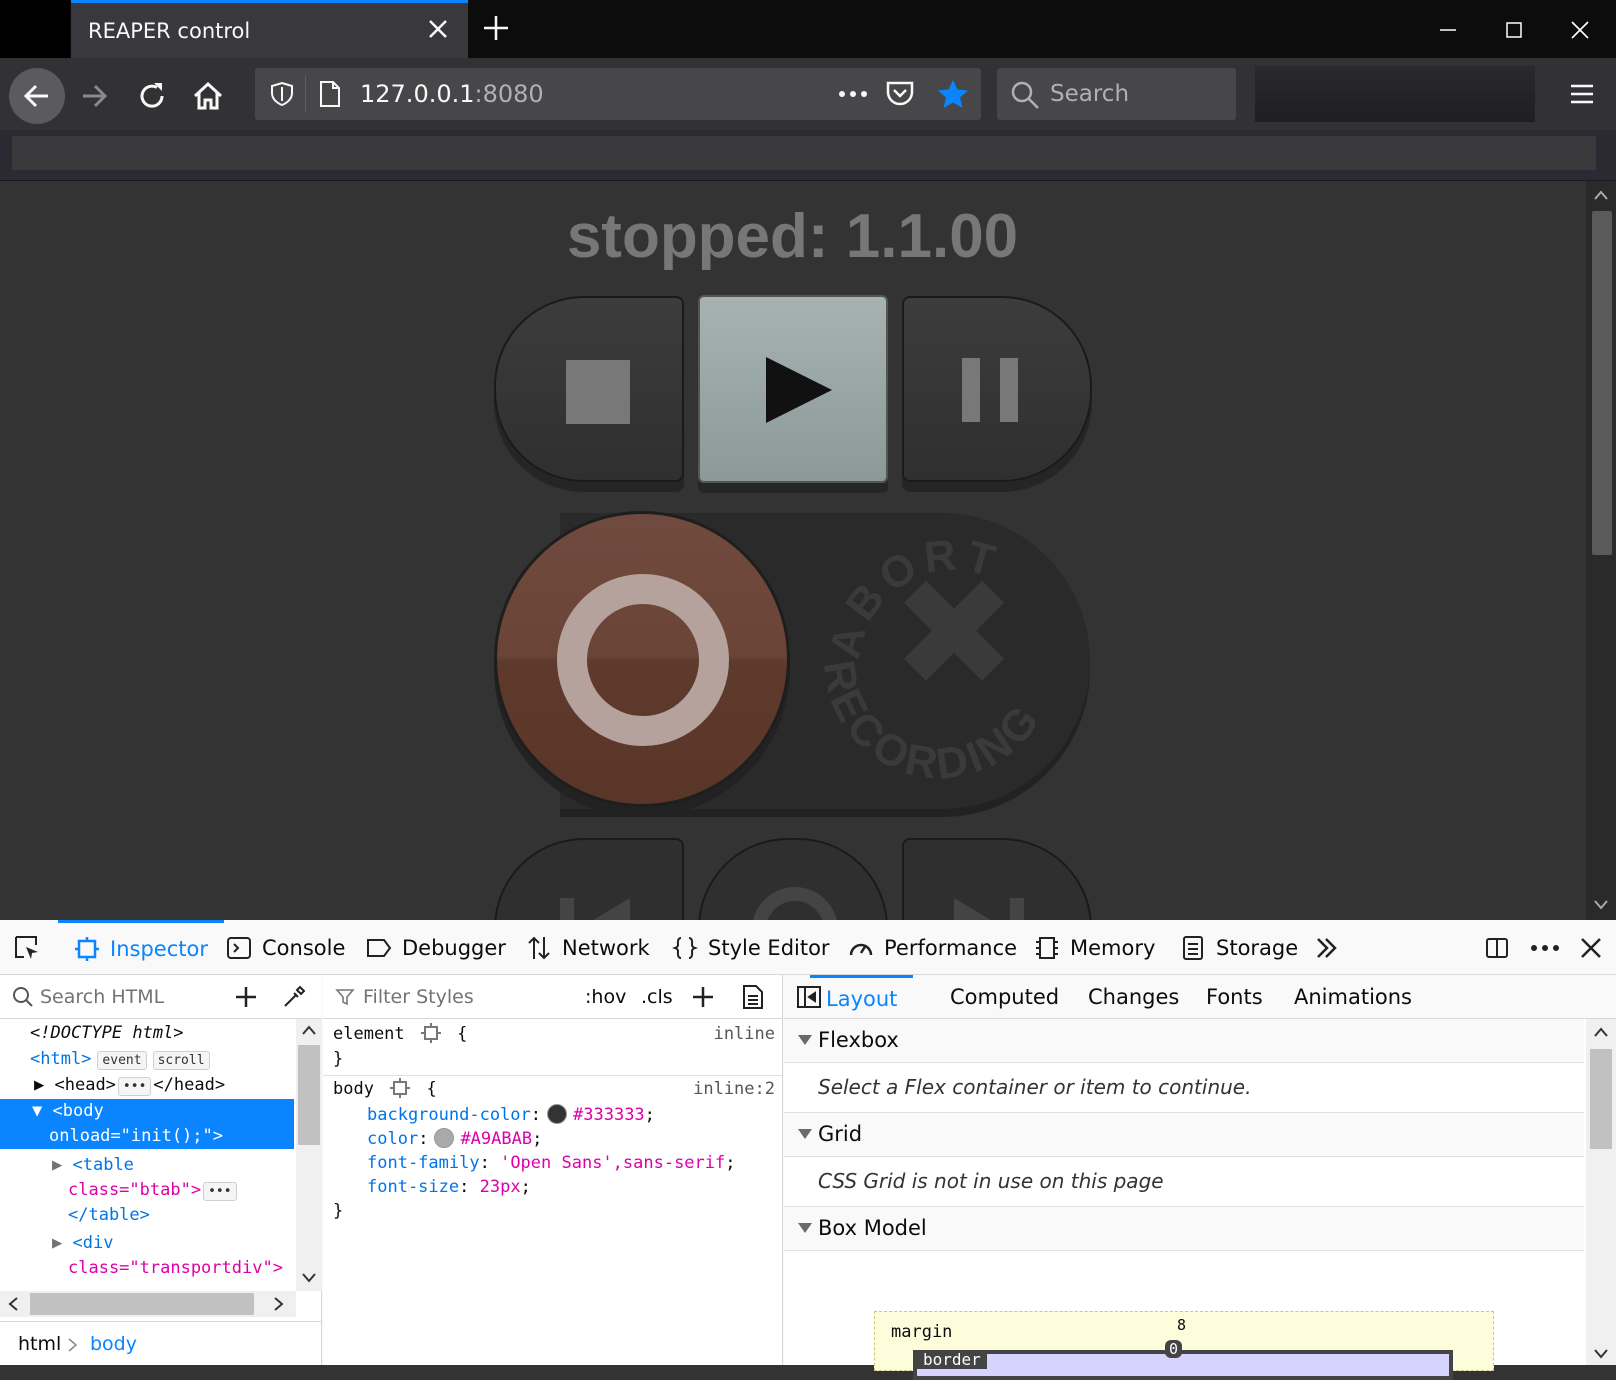  I want to click on markup-hscrollbar, so click(148, 1304).